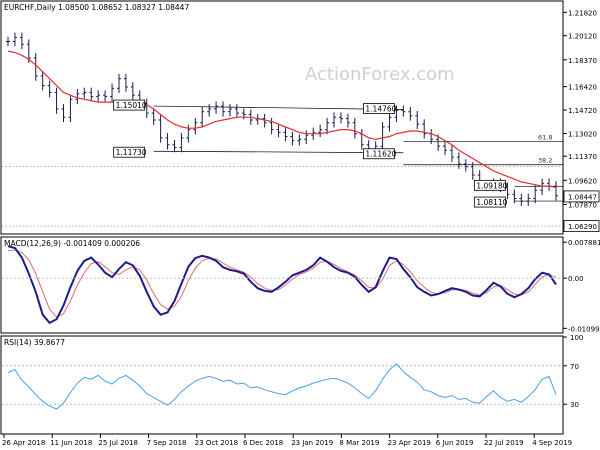  Describe the element at coordinates (582, 181) in the screenshot. I see `price-tick-label: 1.09620` at that location.